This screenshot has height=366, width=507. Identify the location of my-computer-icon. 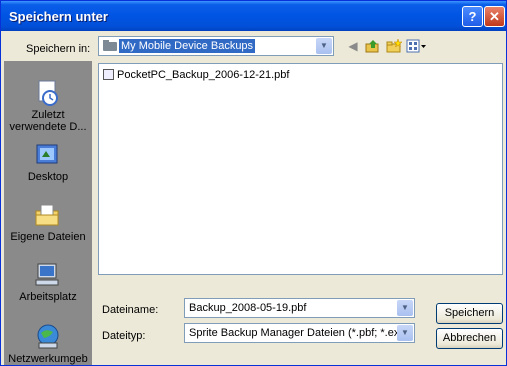
(48, 275).